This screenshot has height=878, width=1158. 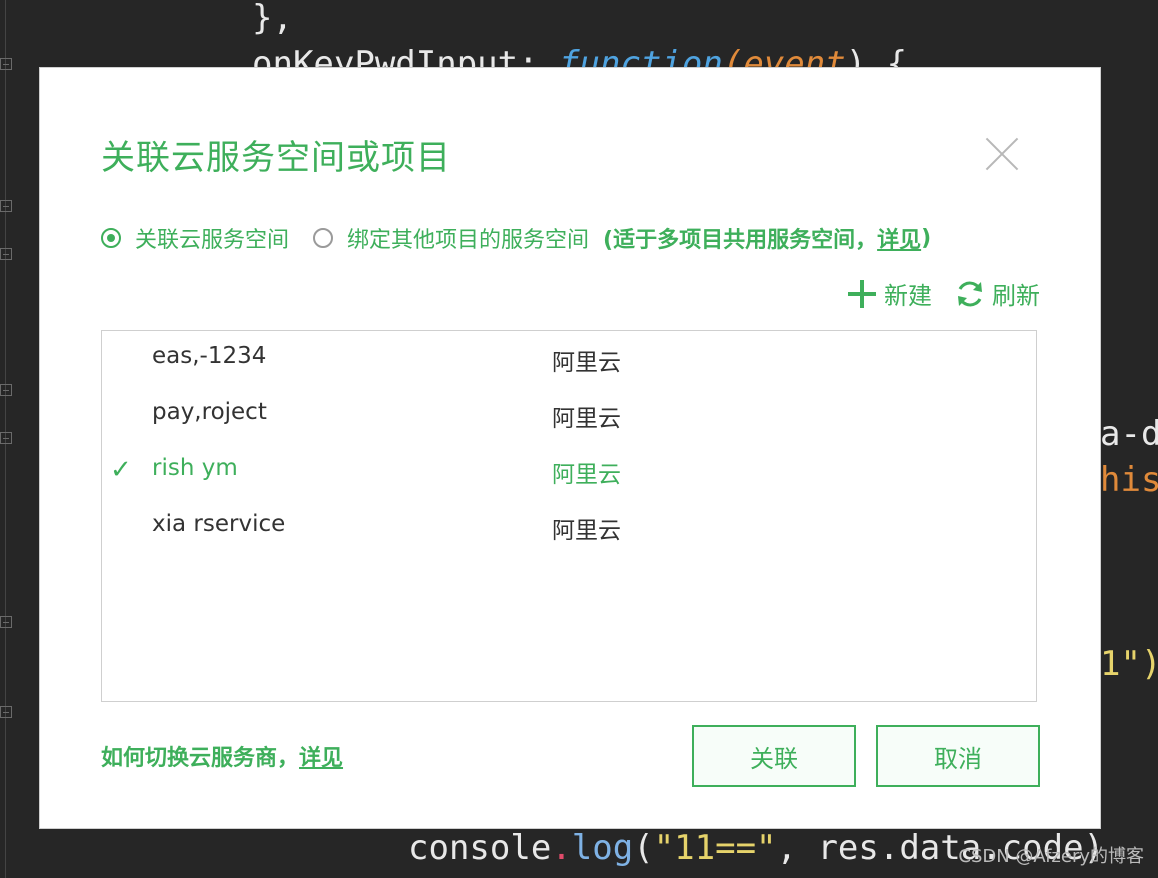 I want to click on code-line: a-d, so click(x=1129, y=434).